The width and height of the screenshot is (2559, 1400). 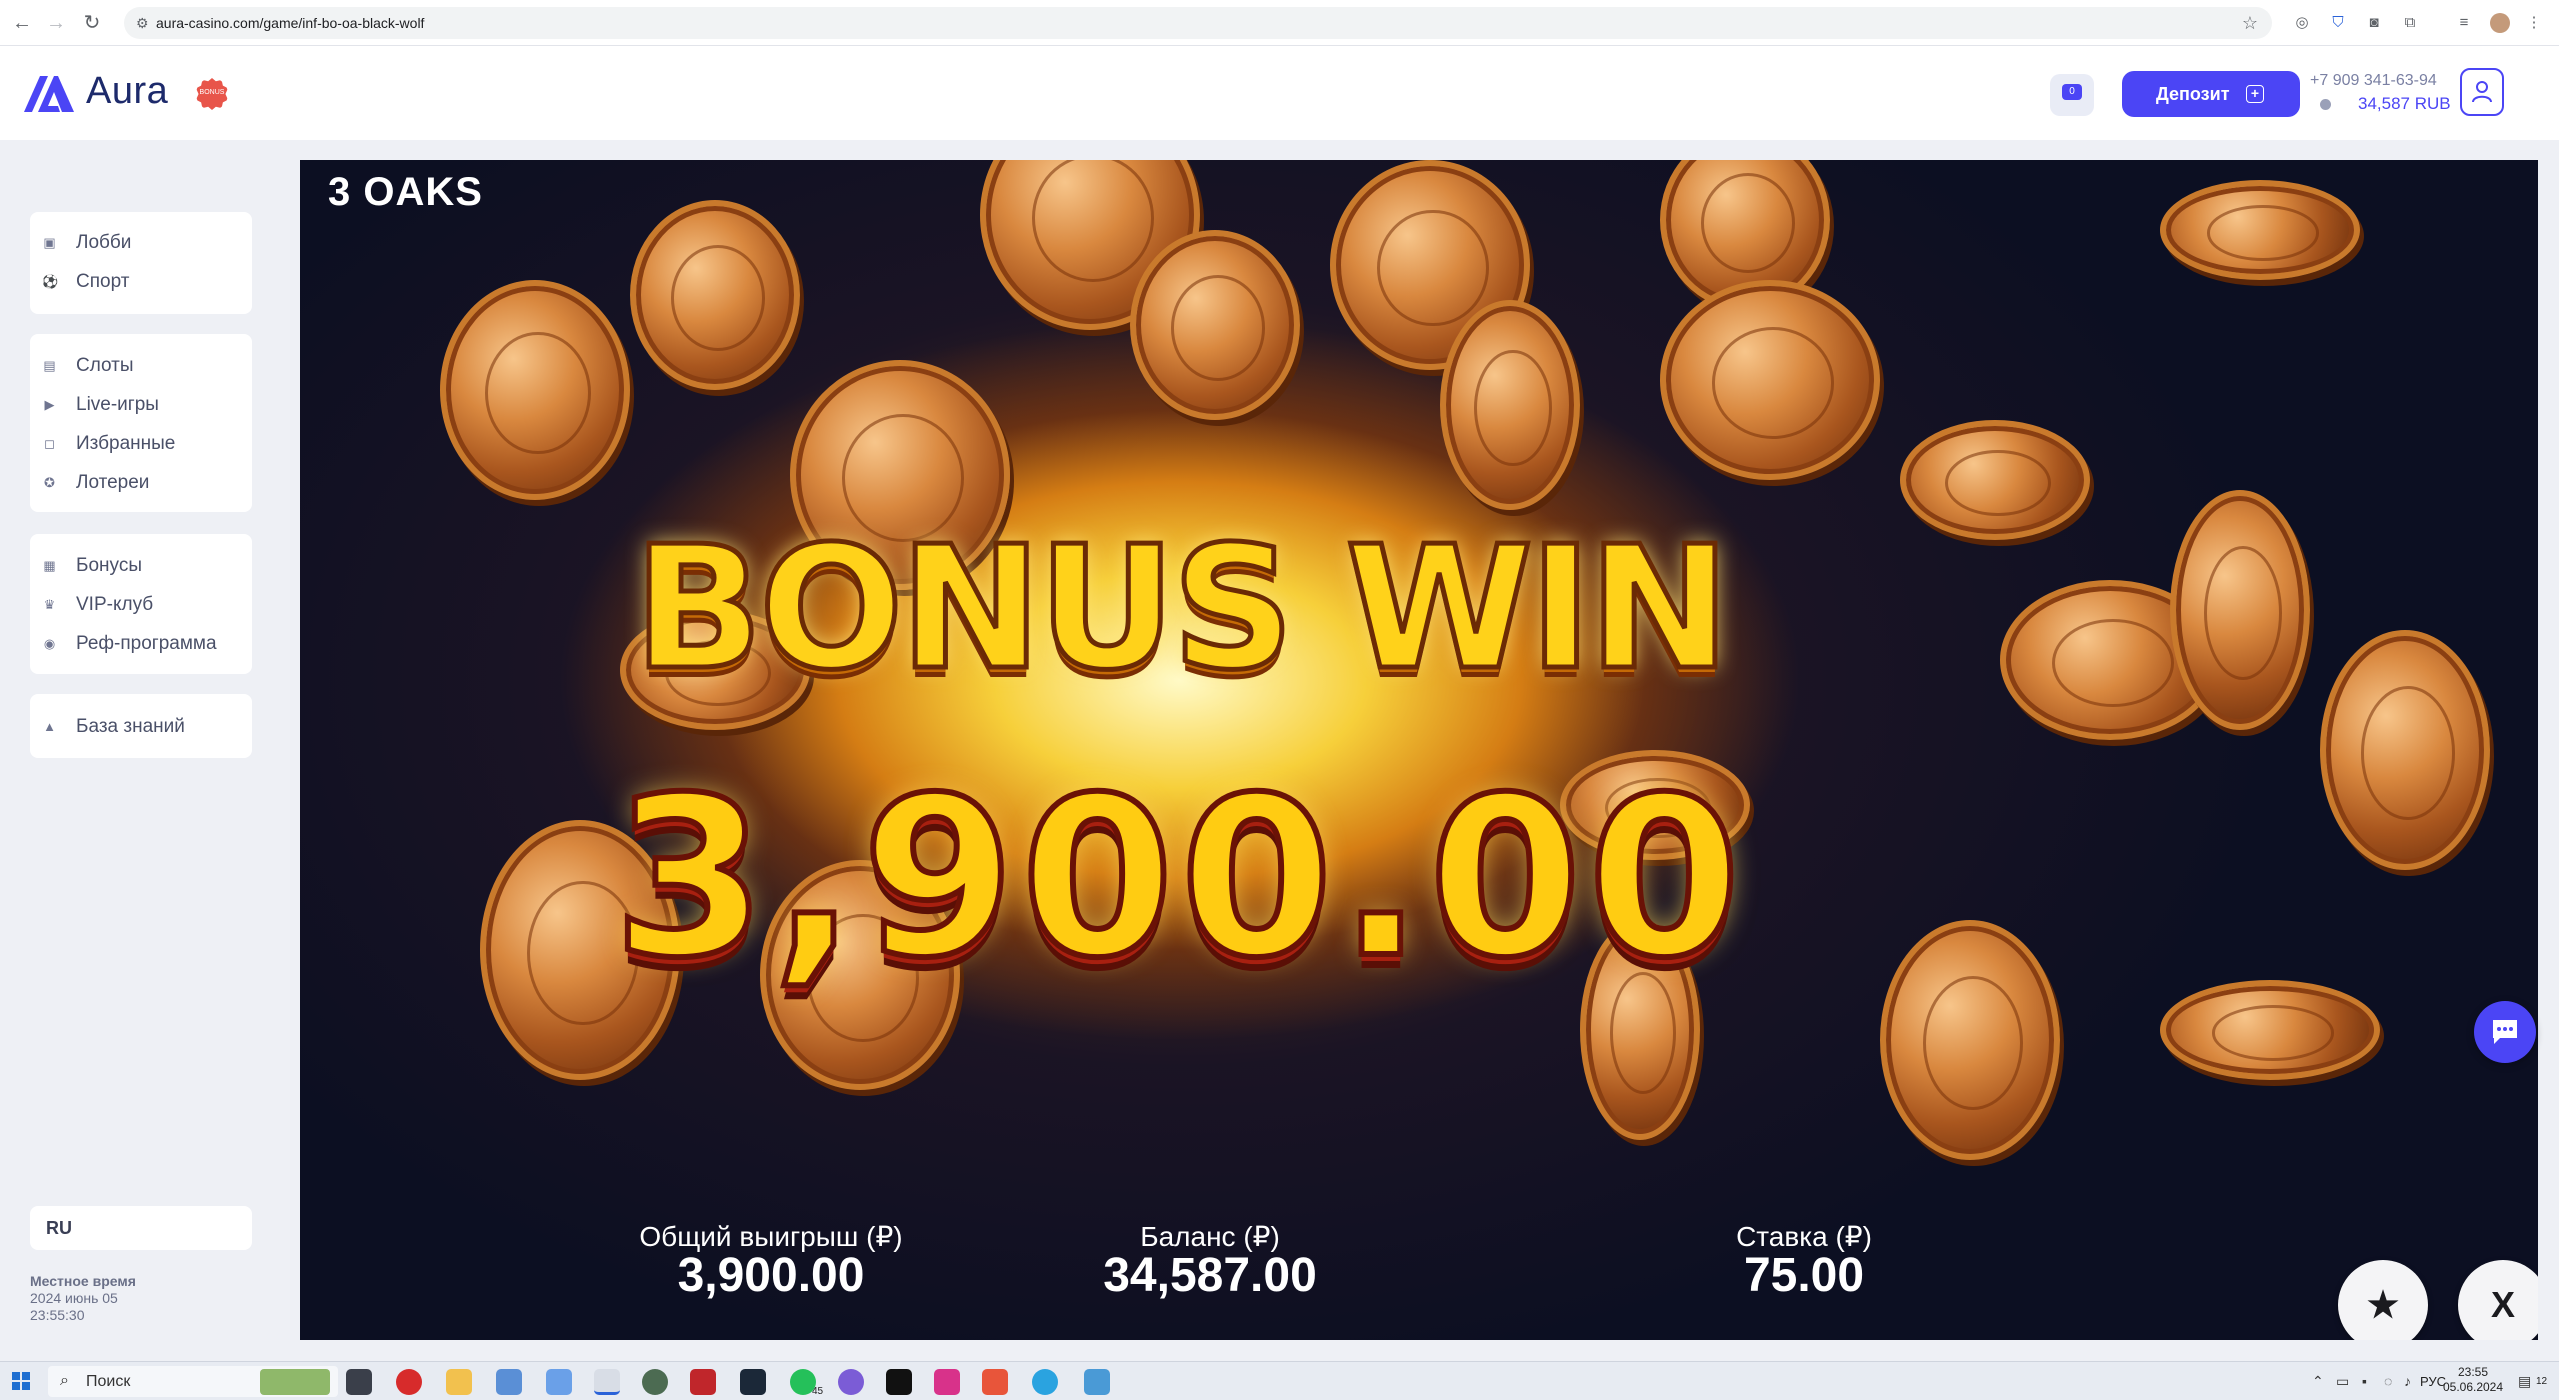 I want to click on sidebar-item-label: Реф-программа, so click(x=146, y=643).